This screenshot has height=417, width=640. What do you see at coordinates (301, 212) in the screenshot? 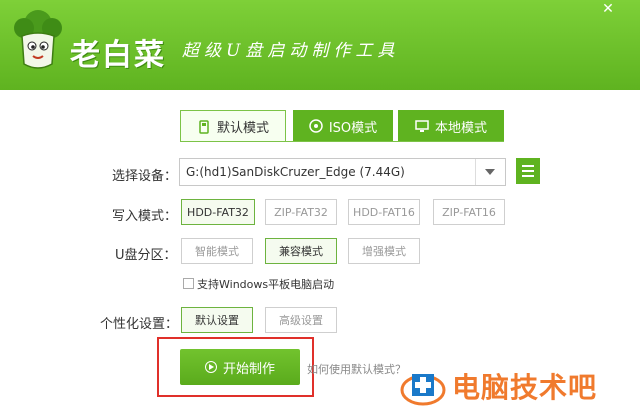
I see `write-mode-zip-fat32: ZIP-FAT32` at bounding box center [301, 212].